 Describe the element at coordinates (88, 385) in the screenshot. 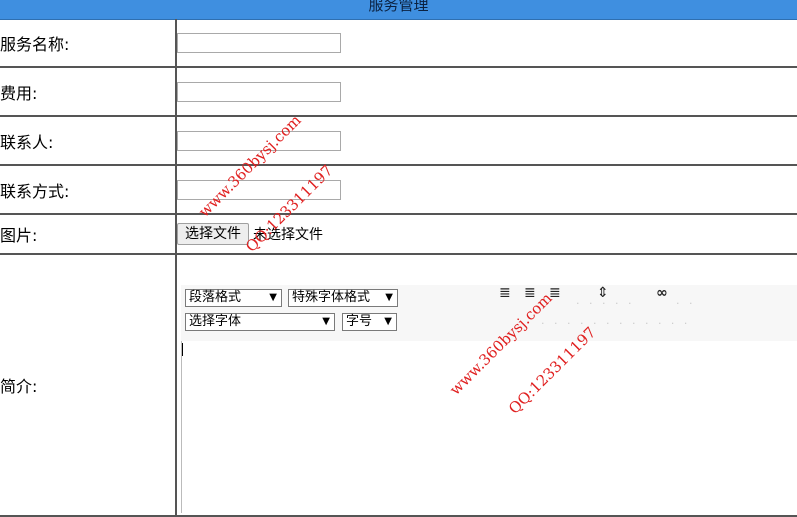

I see `intro-label: 简介:` at that location.